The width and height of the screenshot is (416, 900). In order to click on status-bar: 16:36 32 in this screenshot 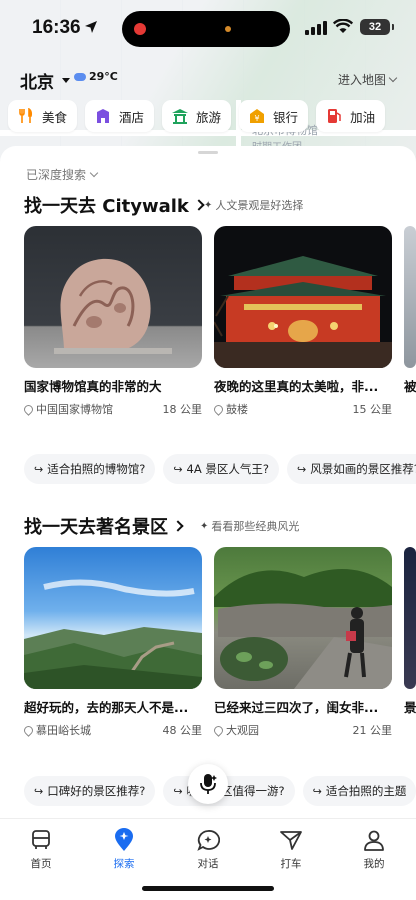, I will do `click(208, 28)`.